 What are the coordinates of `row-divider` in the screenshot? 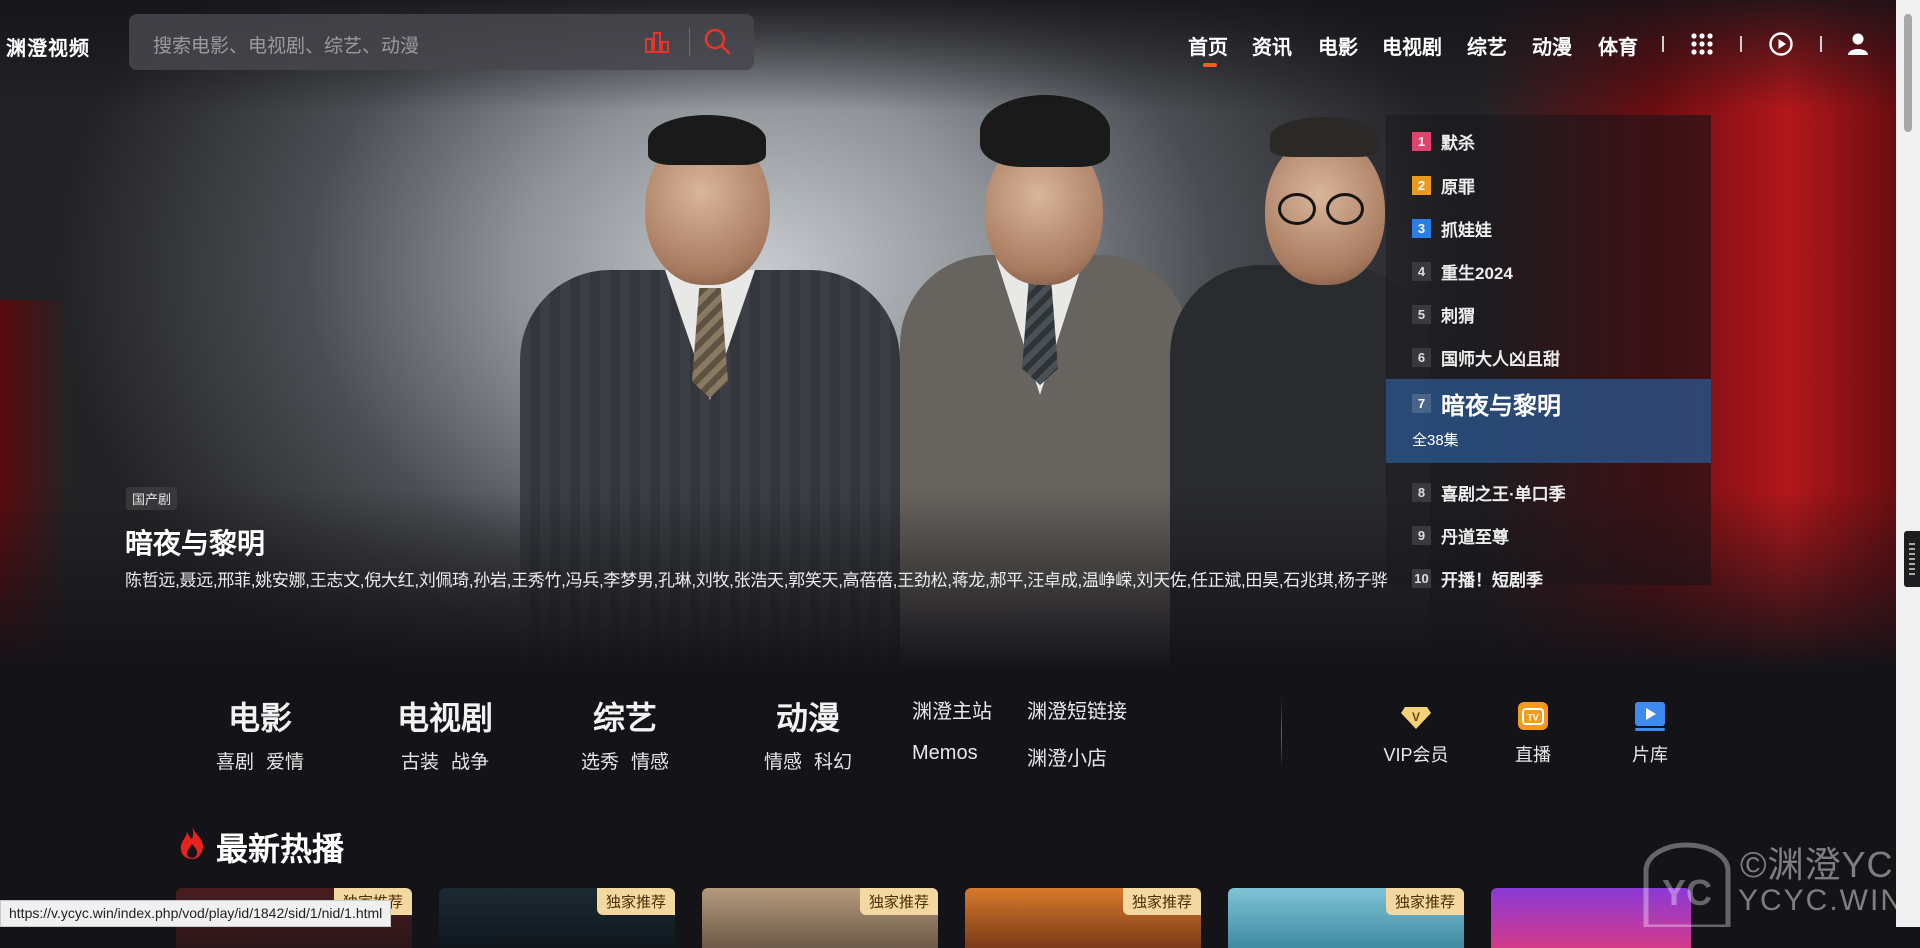 It's located at (1281, 734).